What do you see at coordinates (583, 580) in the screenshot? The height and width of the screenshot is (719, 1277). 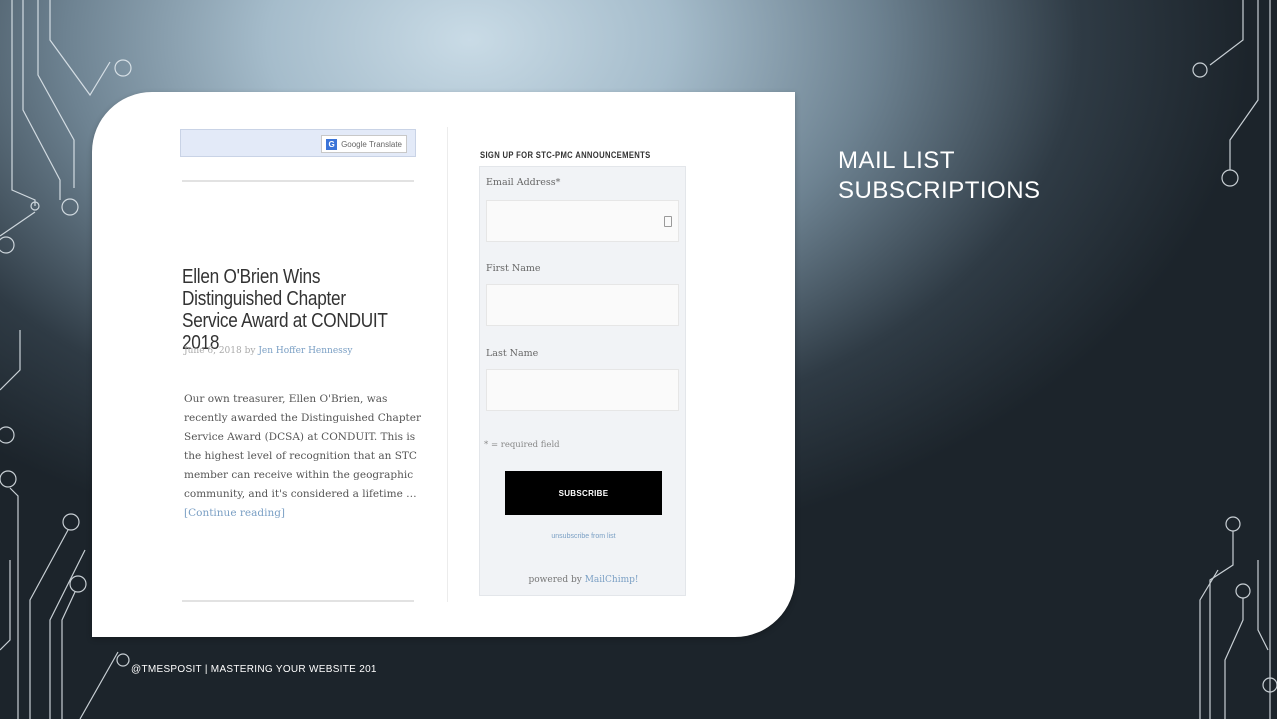 I see `powered-by: powered by MailChimp!` at bounding box center [583, 580].